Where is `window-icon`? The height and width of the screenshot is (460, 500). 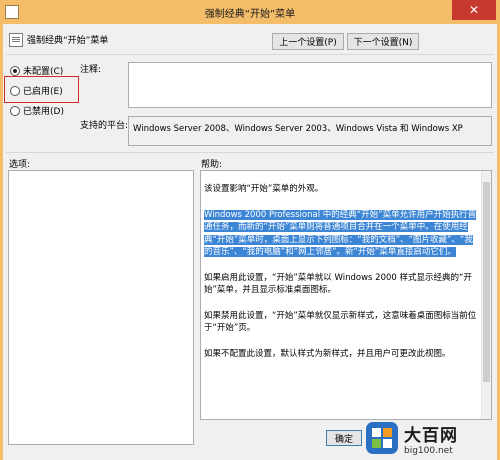 window-icon is located at coordinates (12, 12).